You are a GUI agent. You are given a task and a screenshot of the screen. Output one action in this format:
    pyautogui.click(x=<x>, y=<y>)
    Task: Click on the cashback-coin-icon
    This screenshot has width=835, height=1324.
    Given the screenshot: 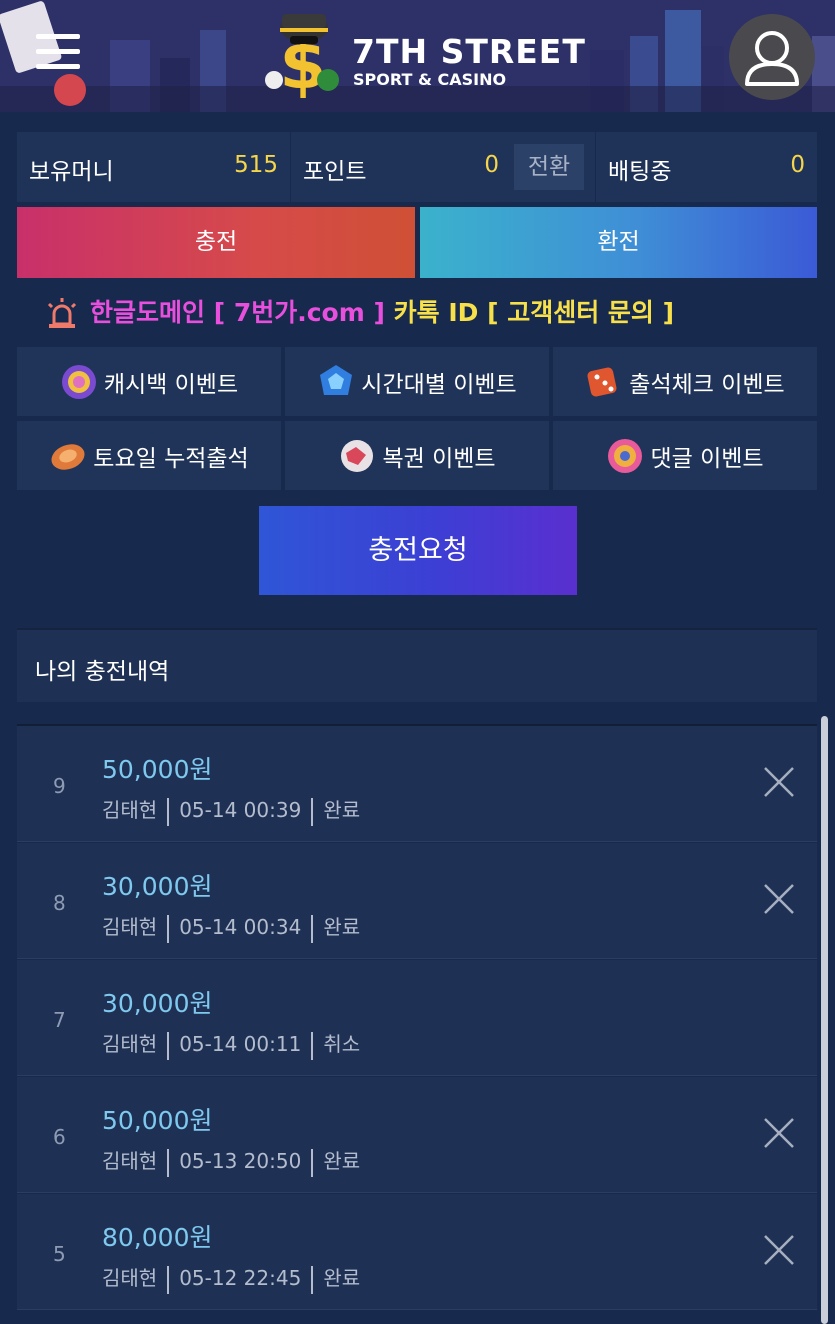 What is the action you would take?
    pyautogui.click(x=78, y=381)
    